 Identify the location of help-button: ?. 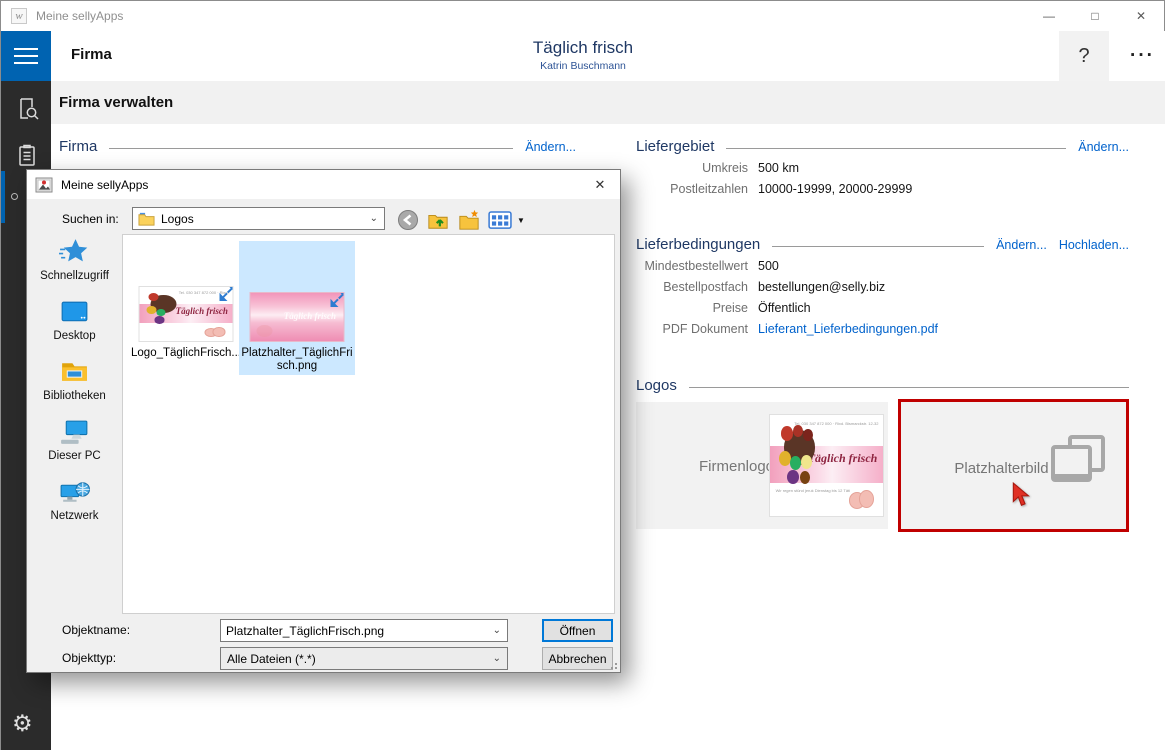
(1084, 56).